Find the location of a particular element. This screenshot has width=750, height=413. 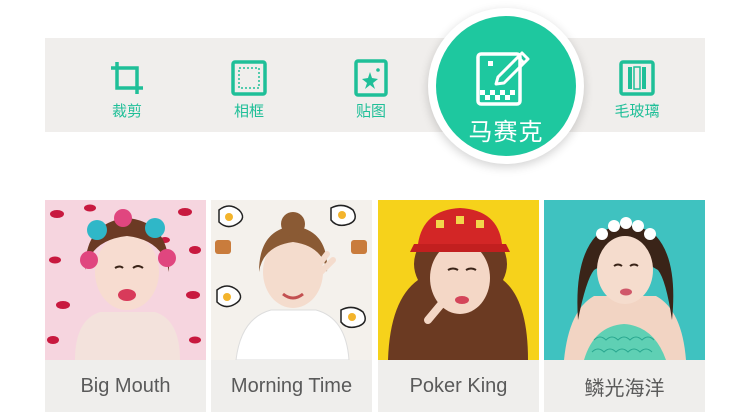

filter-label-scale-ocean: 鳞光海洋 is located at coordinates (624, 388).